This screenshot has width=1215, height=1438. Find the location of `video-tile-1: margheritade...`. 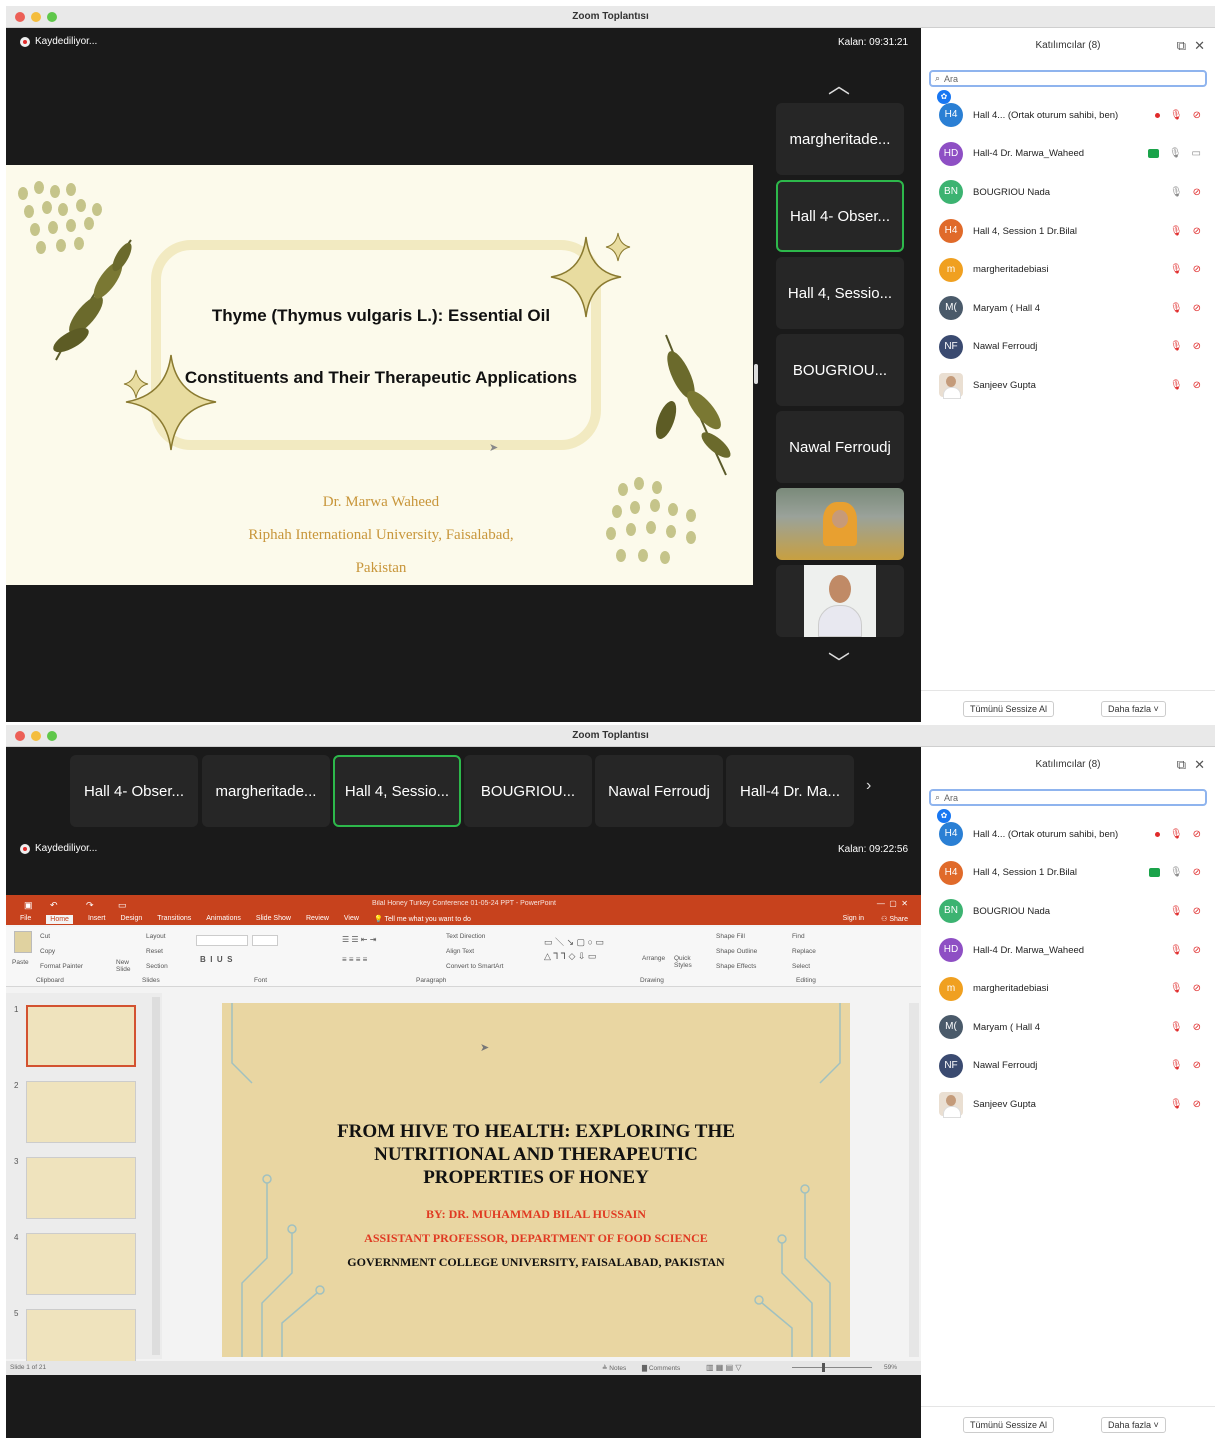

video-tile-1: margheritade... is located at coordinates (840, 139).